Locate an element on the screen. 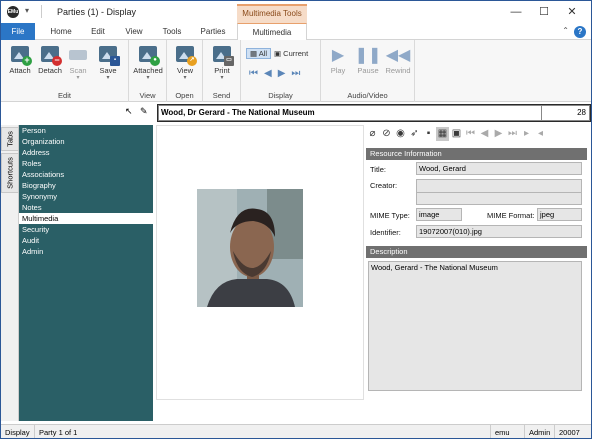 The width and height of the screenshot is (592, 439). tab-list-item: Associations is located at coordinates (86, 174).